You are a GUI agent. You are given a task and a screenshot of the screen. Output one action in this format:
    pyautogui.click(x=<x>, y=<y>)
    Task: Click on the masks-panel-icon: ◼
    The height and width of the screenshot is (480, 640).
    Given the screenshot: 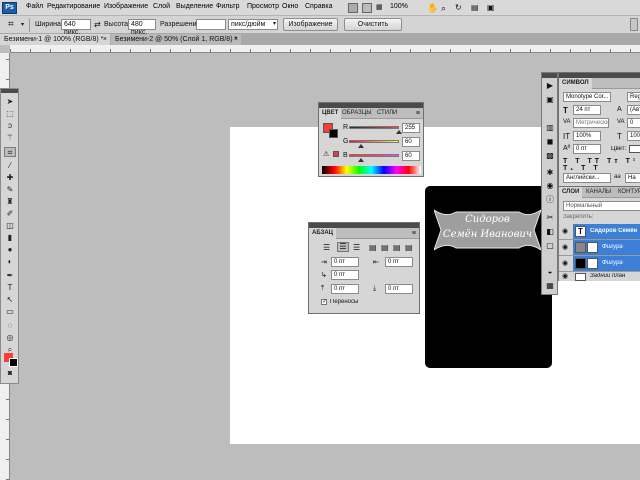 What is the action you would take?
    pyautogui.click(x=550, y=142)
    